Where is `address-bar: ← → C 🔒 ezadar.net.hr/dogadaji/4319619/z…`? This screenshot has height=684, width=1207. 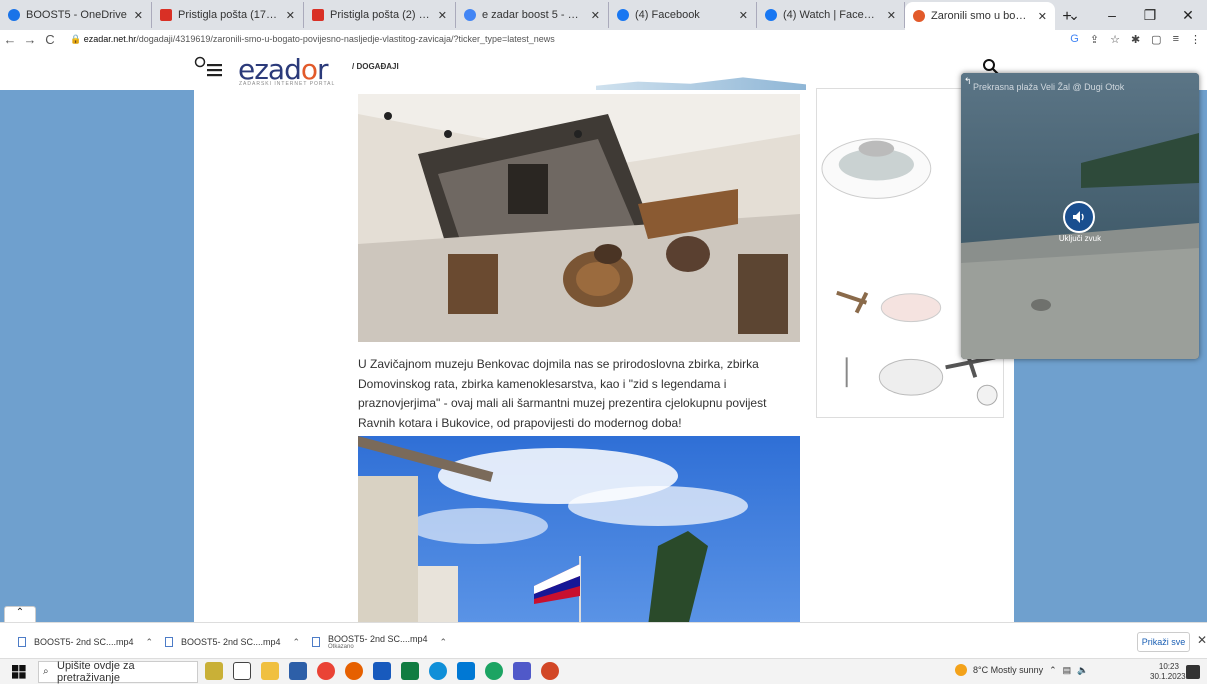
address-bar: ← → C 🔒 ezadar.net.hr/dogadaji/4319619/z… is located at coordinates (603, 39).